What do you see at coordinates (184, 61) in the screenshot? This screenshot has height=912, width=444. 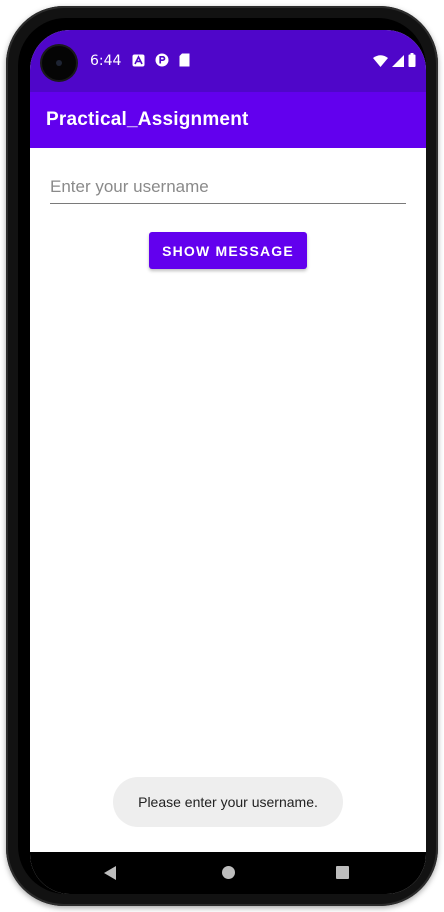 I see `sd-card-icon` at bounding box center [184, 61].